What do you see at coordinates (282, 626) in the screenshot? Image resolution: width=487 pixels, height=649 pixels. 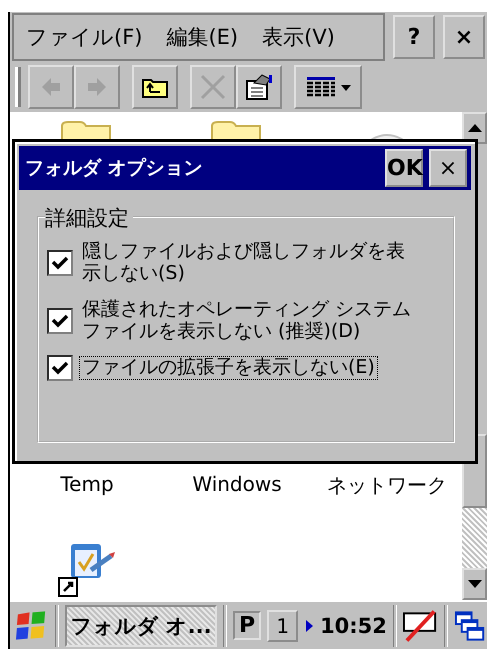 I see `page-button: 1` at bounding box center [282, 626].